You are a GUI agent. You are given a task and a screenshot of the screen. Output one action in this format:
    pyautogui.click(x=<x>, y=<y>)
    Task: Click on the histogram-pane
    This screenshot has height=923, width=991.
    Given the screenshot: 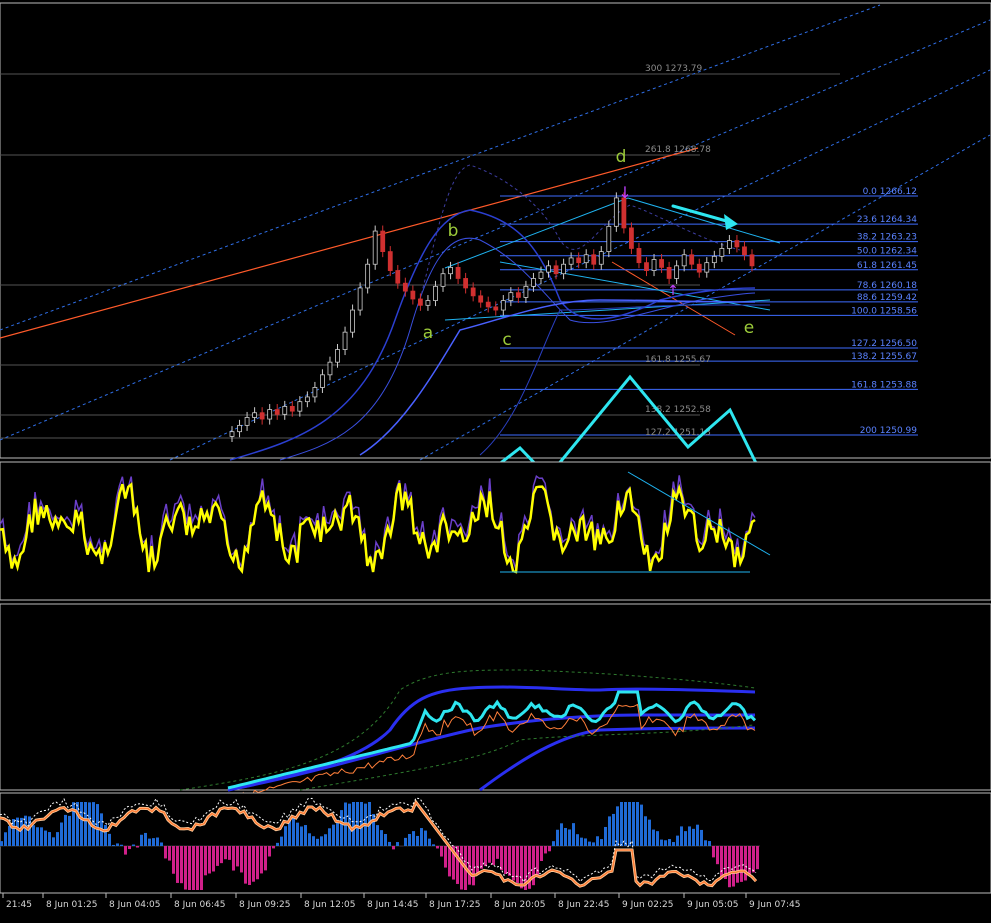 What is the action you would take?
    pyautogui.click(x=495, y=843)
    